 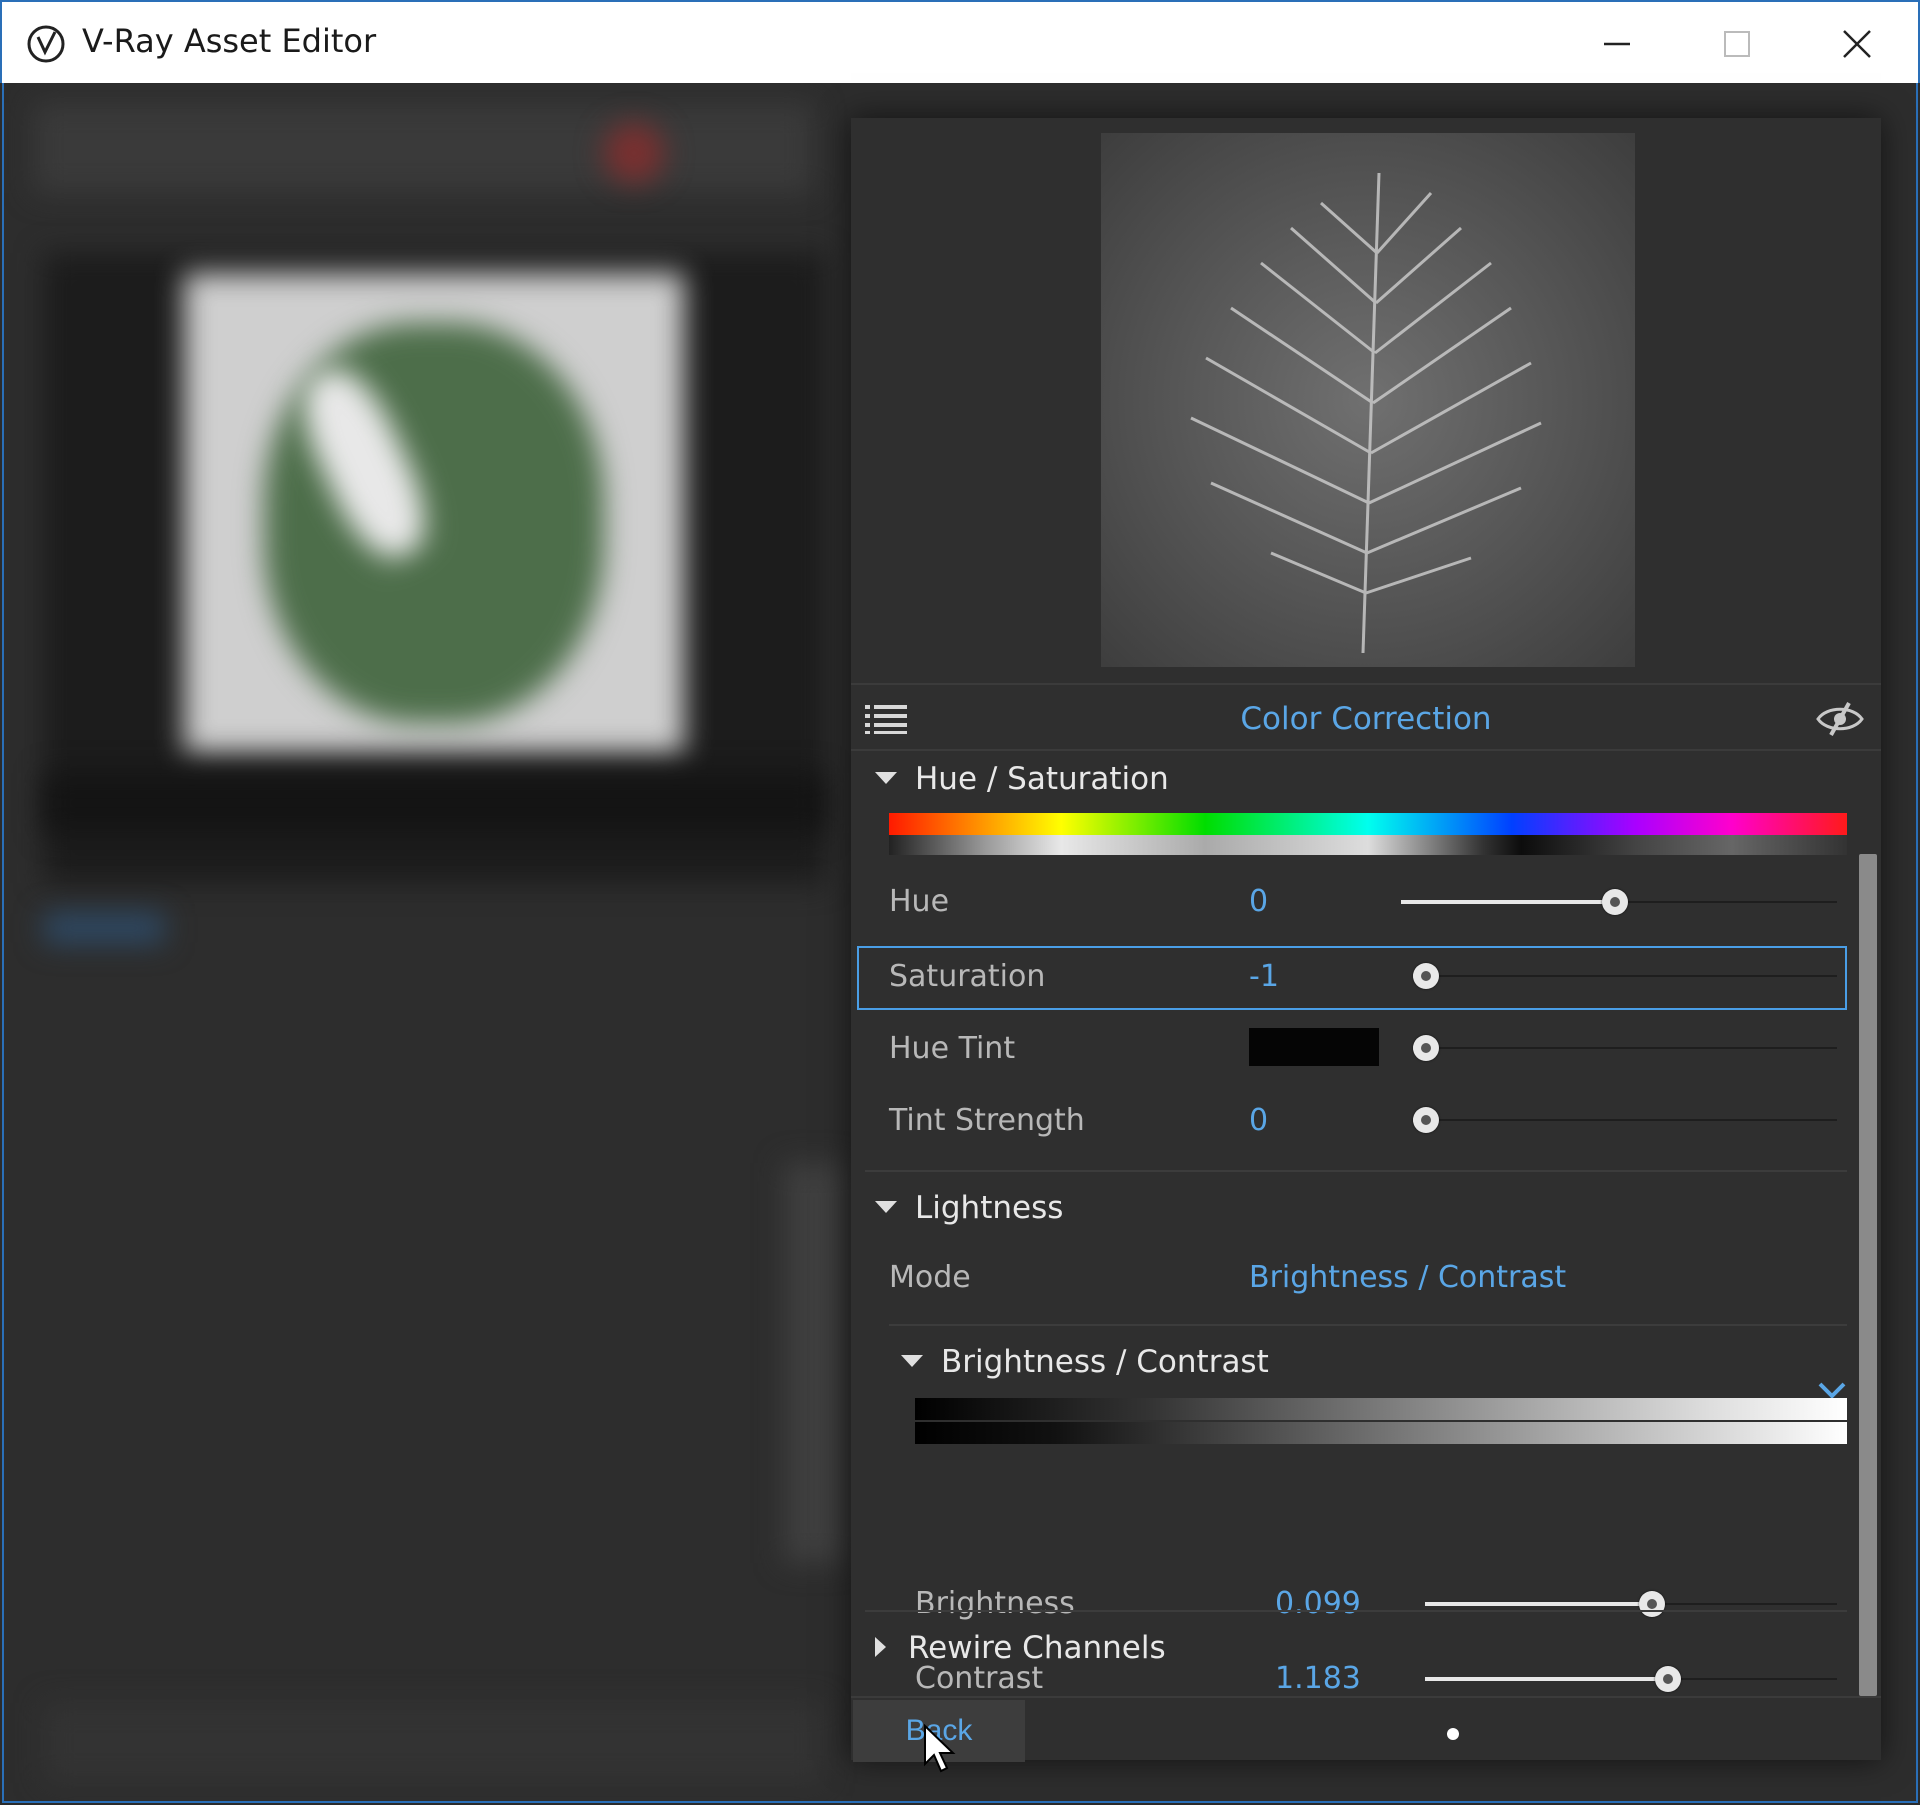 What do you see at coordinates (1651, 1604) in the screenshot?
I see `brightness-slider-knob` at bounding box center [1651, 1604].